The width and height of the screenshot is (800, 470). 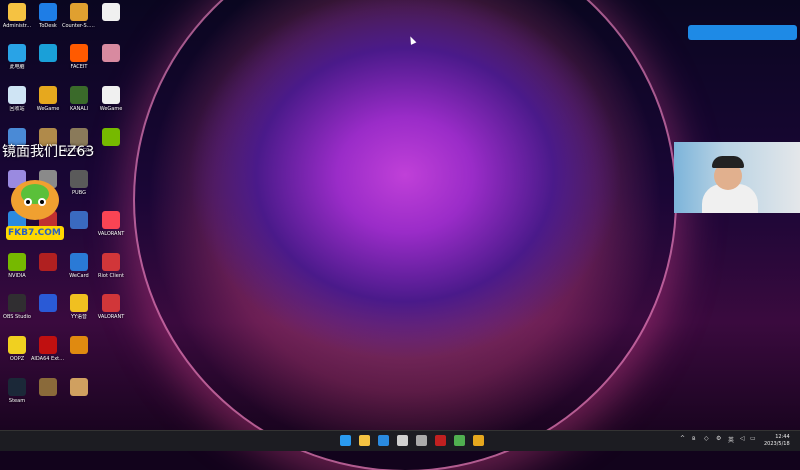 I want to click on pubg-icon, so click(x=79, y=179).